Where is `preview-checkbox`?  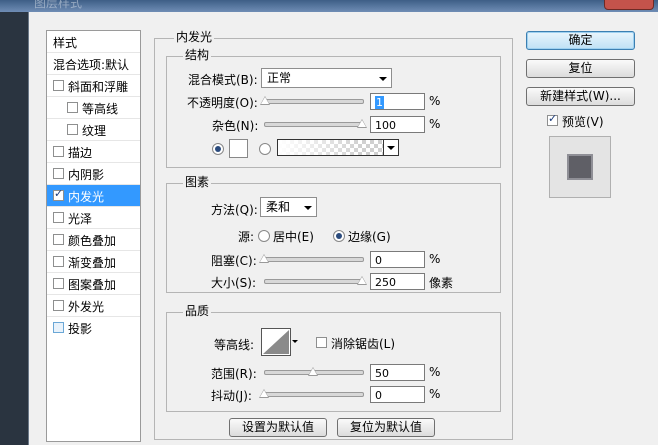
preview-checkbox is located at coordinates (552, 119).